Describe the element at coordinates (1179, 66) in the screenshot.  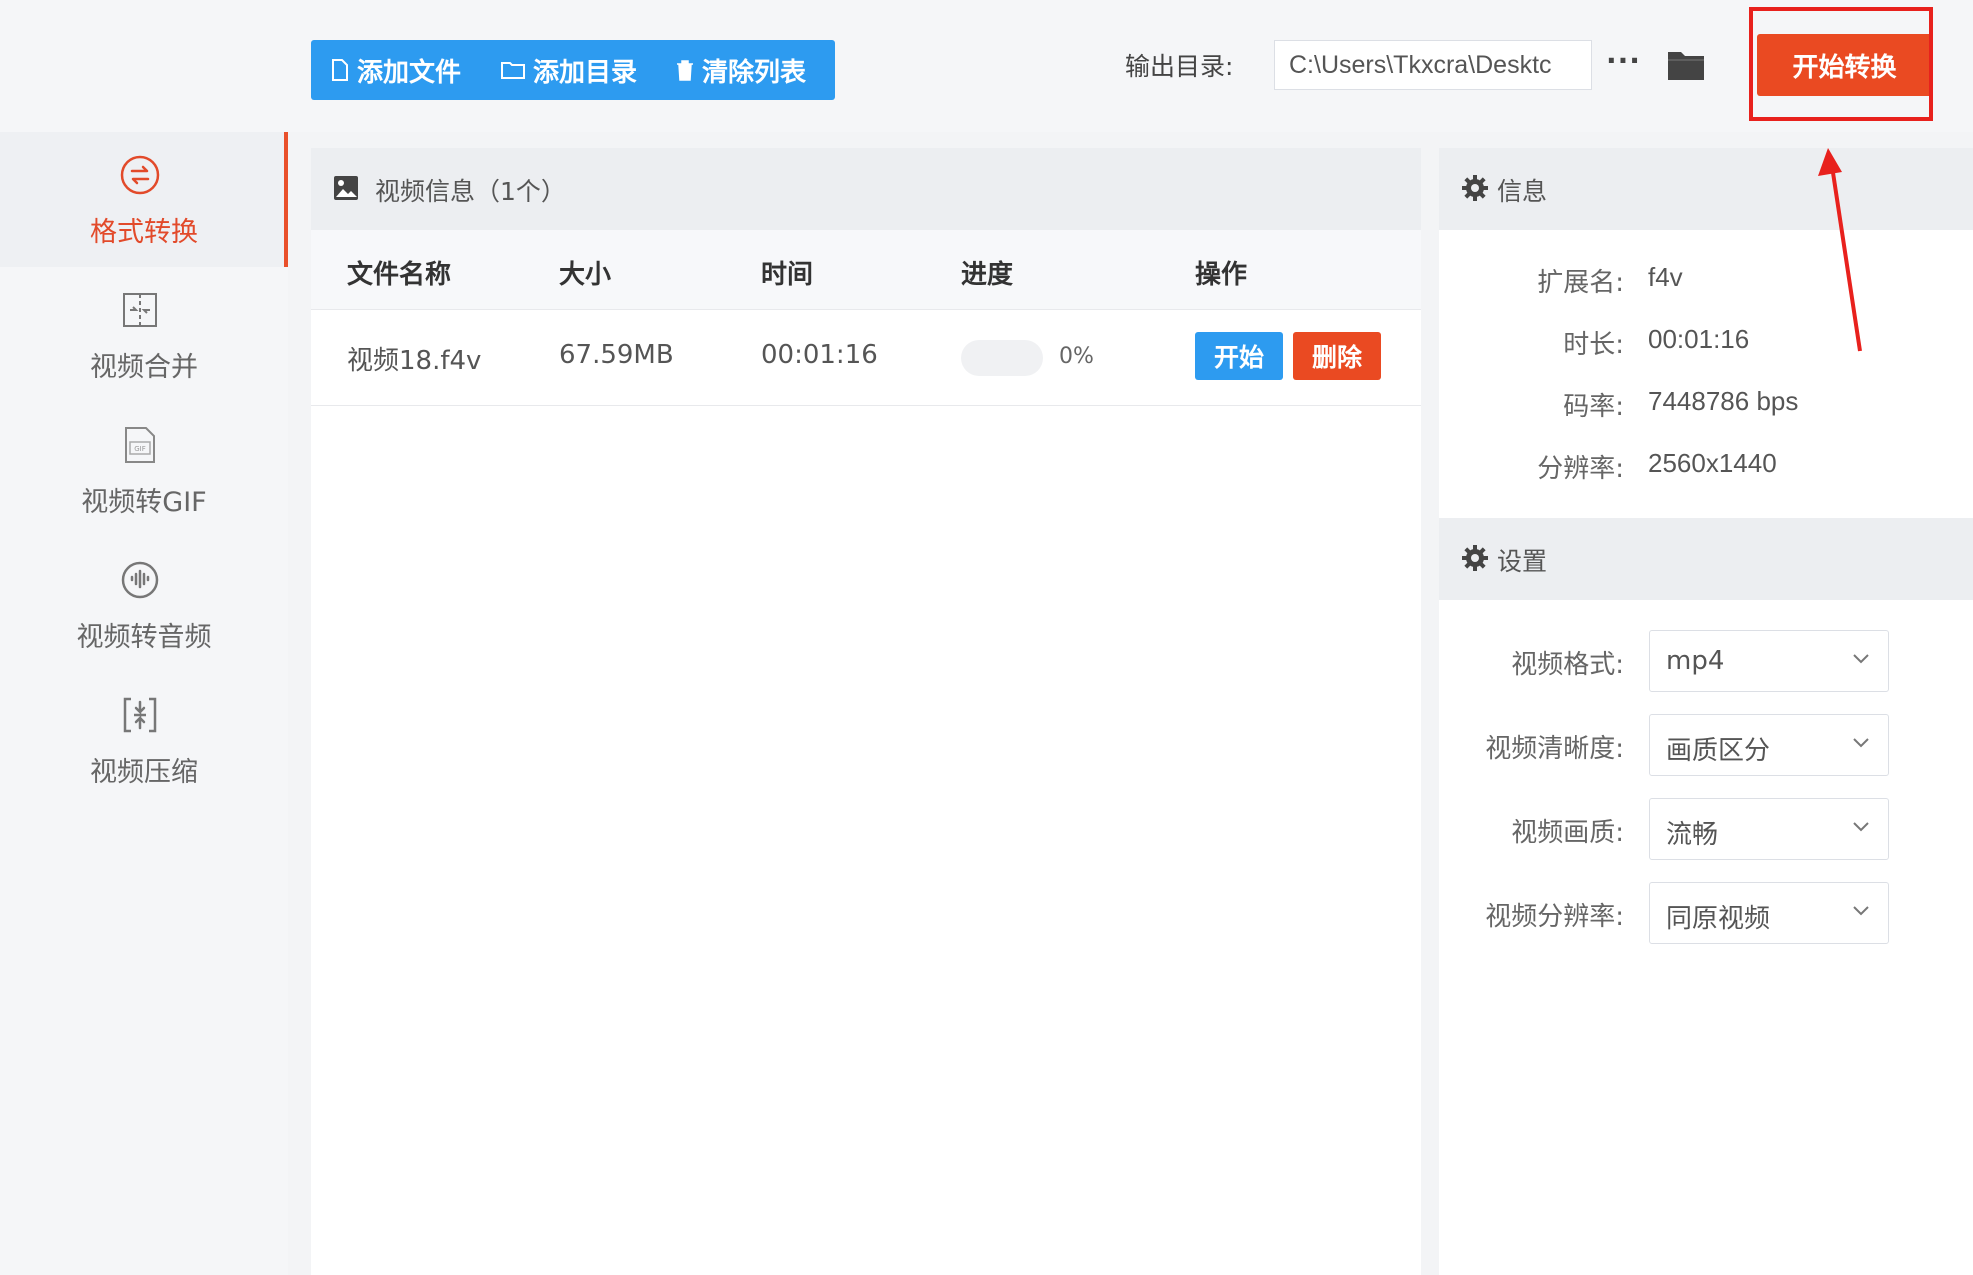
I see `output-dir-label: 输出目录:` at that location.